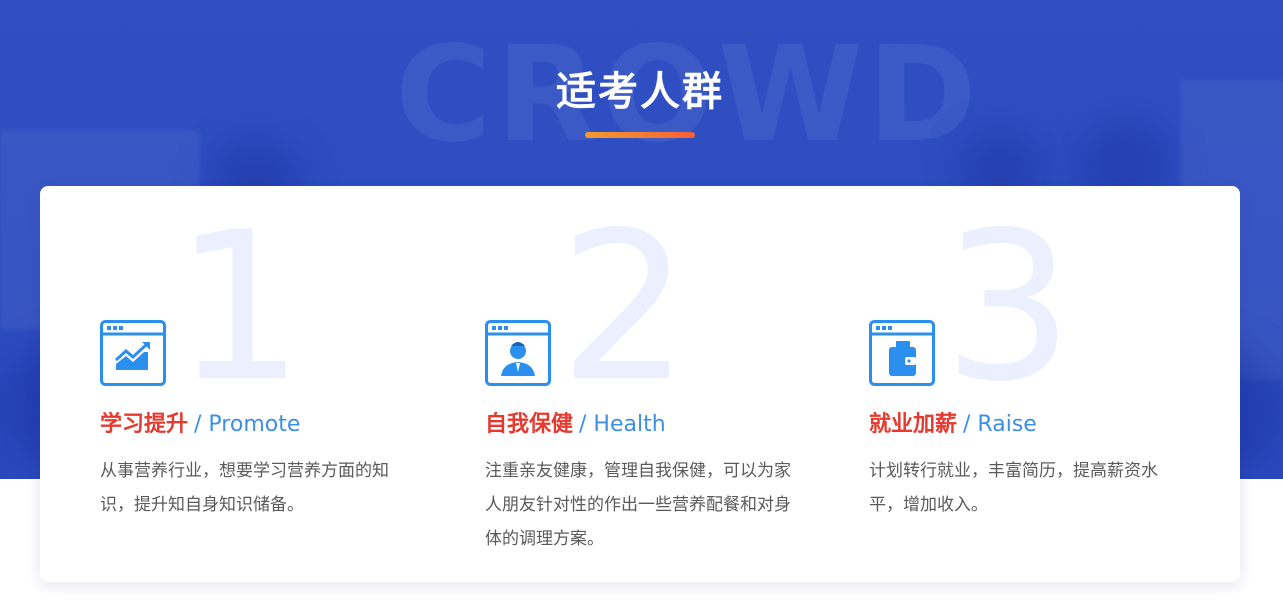 The height and width of the screenshot is (601, 1283). Describe the element at coordinates (144, 424) in the screenshot. I see `item-title-zh: 学习提升` at that location.